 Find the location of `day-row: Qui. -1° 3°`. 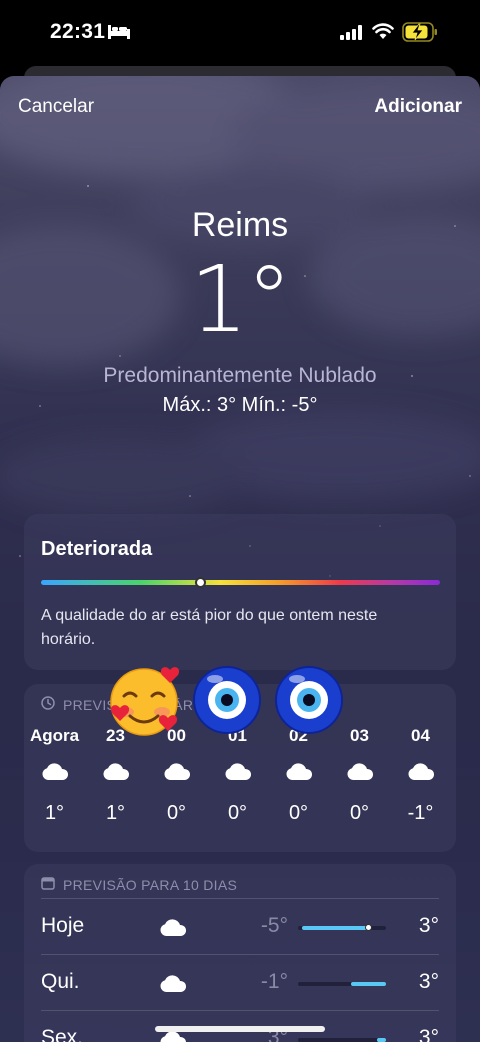

day-row: Qui. -1° 3° is located at coordinates (240, 982).